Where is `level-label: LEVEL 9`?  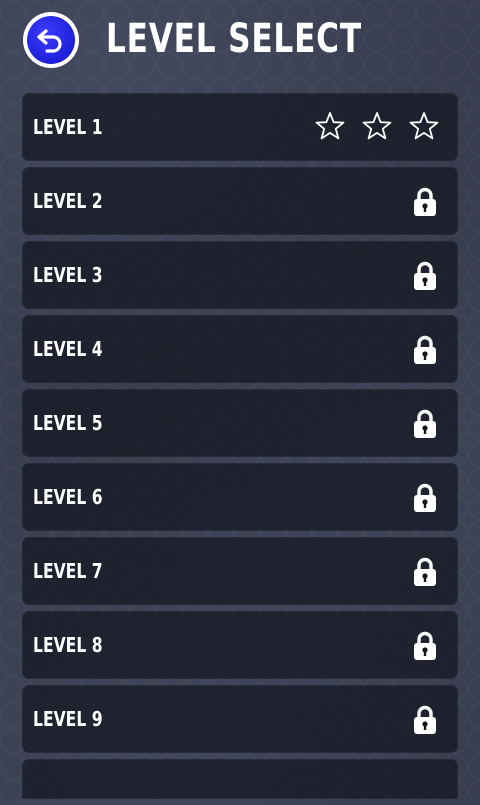 level-label: LEVEL 9 is located at coordinates (68, 719).